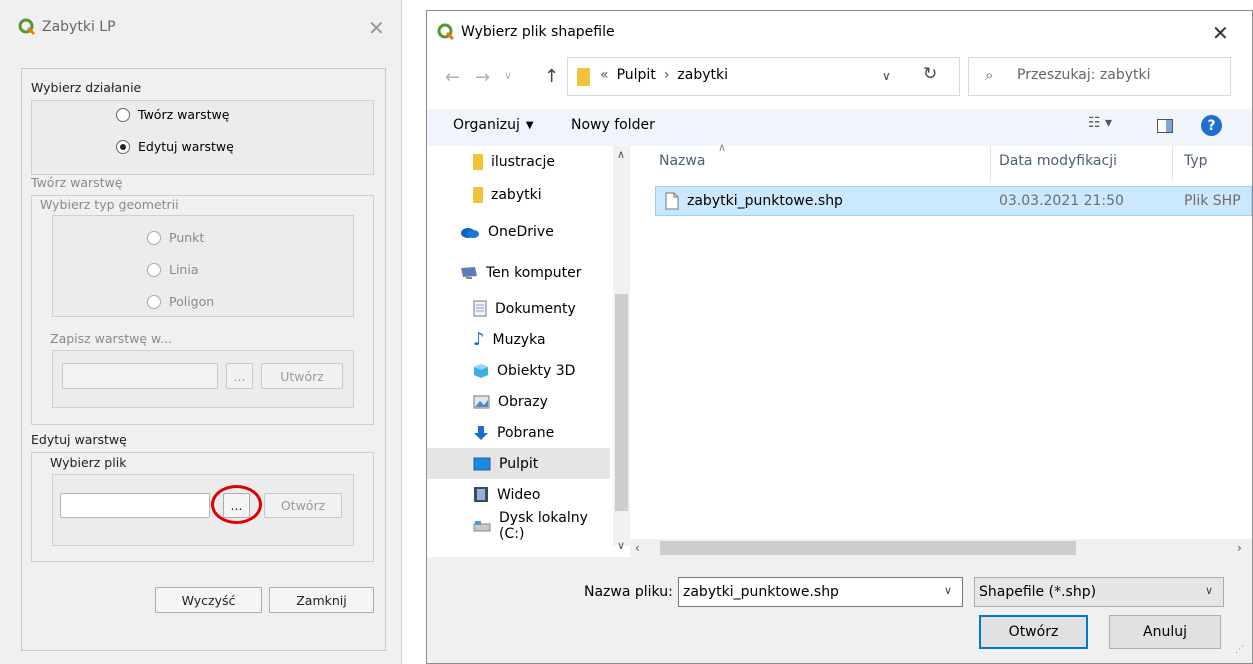  I want to click on scroll-down-icon: ∨, so click(621, 545).